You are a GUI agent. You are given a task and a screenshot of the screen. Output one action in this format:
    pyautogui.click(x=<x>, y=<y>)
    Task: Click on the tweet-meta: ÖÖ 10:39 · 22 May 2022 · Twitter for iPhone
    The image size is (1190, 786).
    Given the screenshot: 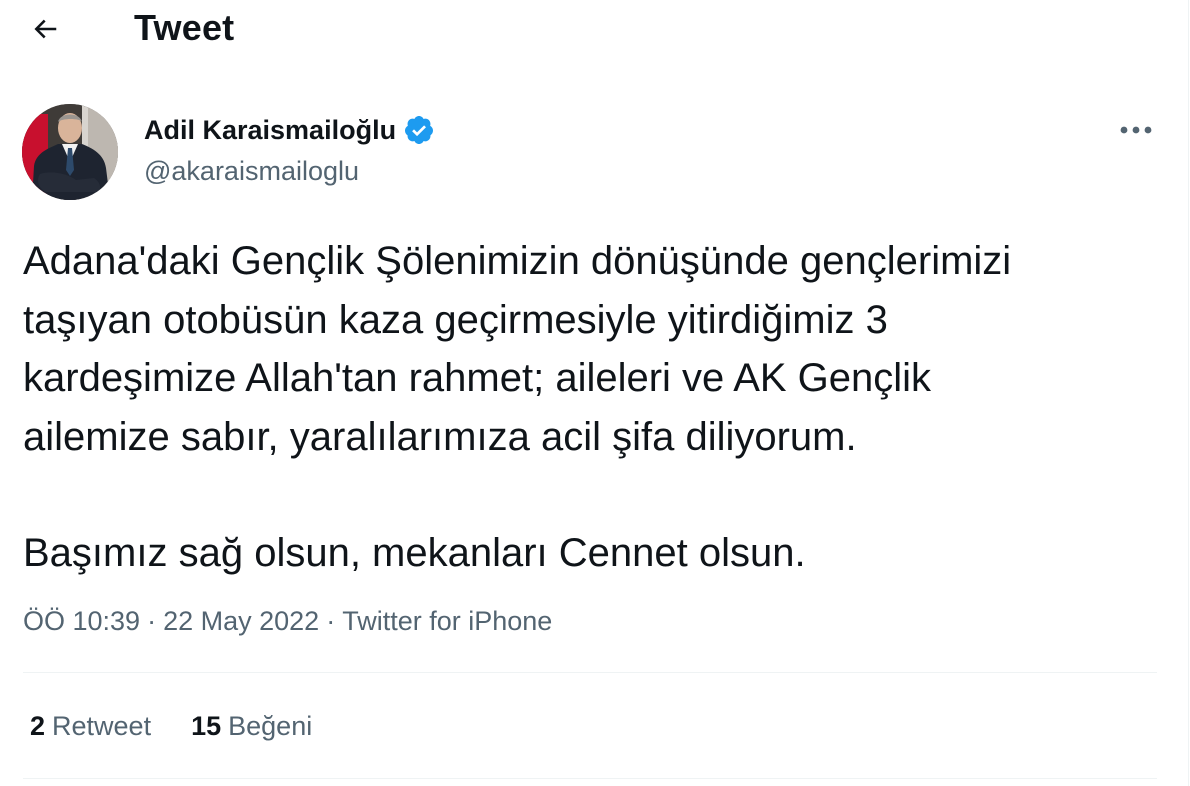 What is the action you would take?
    pyautogui.click(x=287, y=621)
    